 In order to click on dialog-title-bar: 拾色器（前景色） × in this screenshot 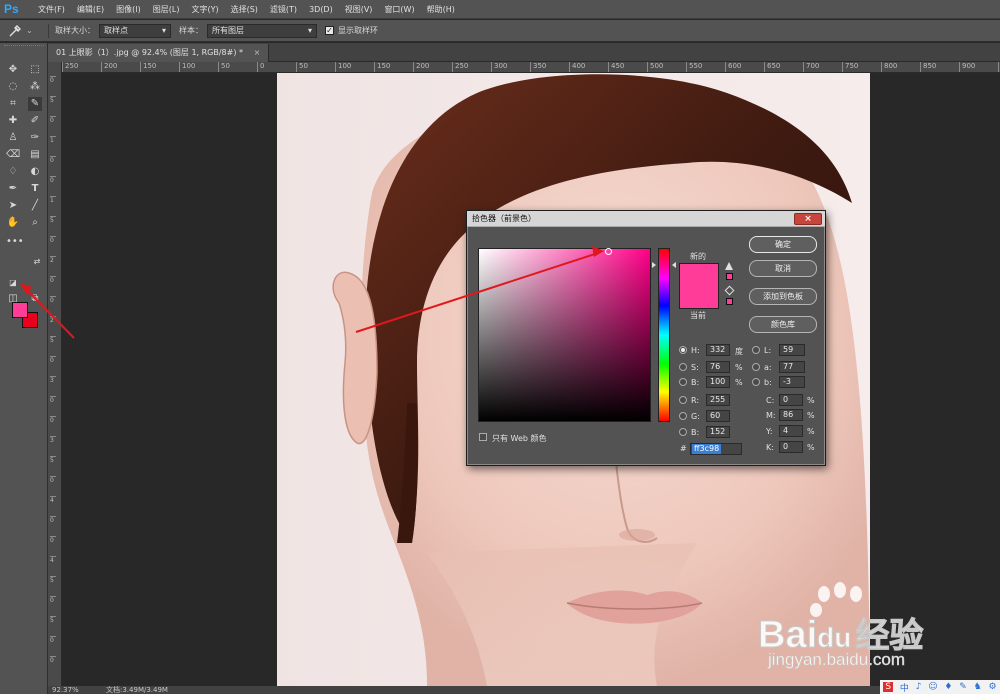, I will do `click(646, 219)`.